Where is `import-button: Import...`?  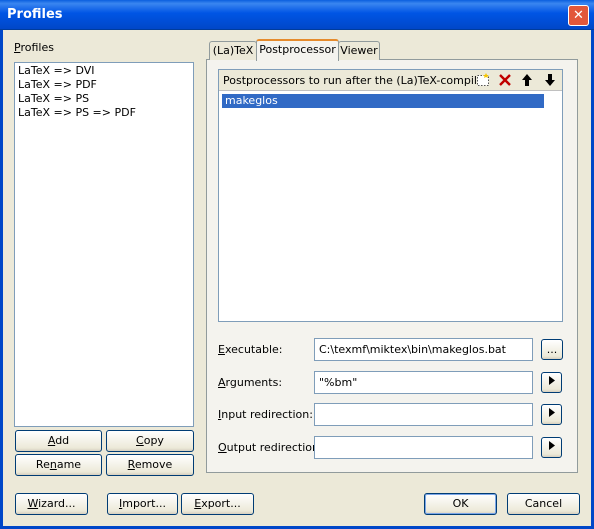
import-button: Import... is located at coordinates (142, 504).